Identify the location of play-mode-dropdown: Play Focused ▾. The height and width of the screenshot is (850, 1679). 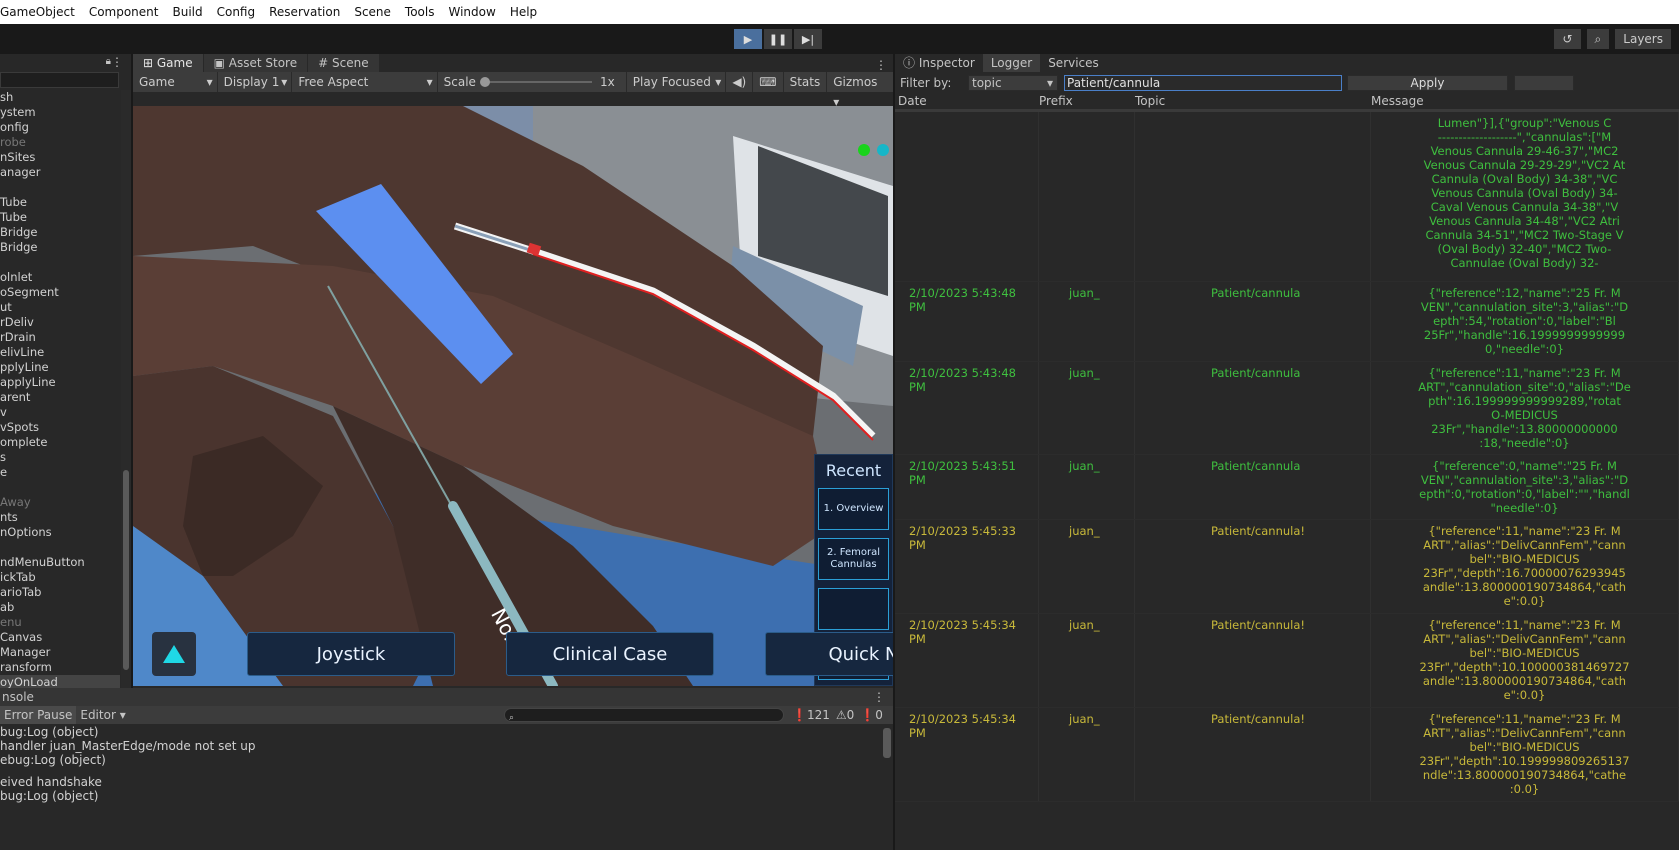
(677, 82).